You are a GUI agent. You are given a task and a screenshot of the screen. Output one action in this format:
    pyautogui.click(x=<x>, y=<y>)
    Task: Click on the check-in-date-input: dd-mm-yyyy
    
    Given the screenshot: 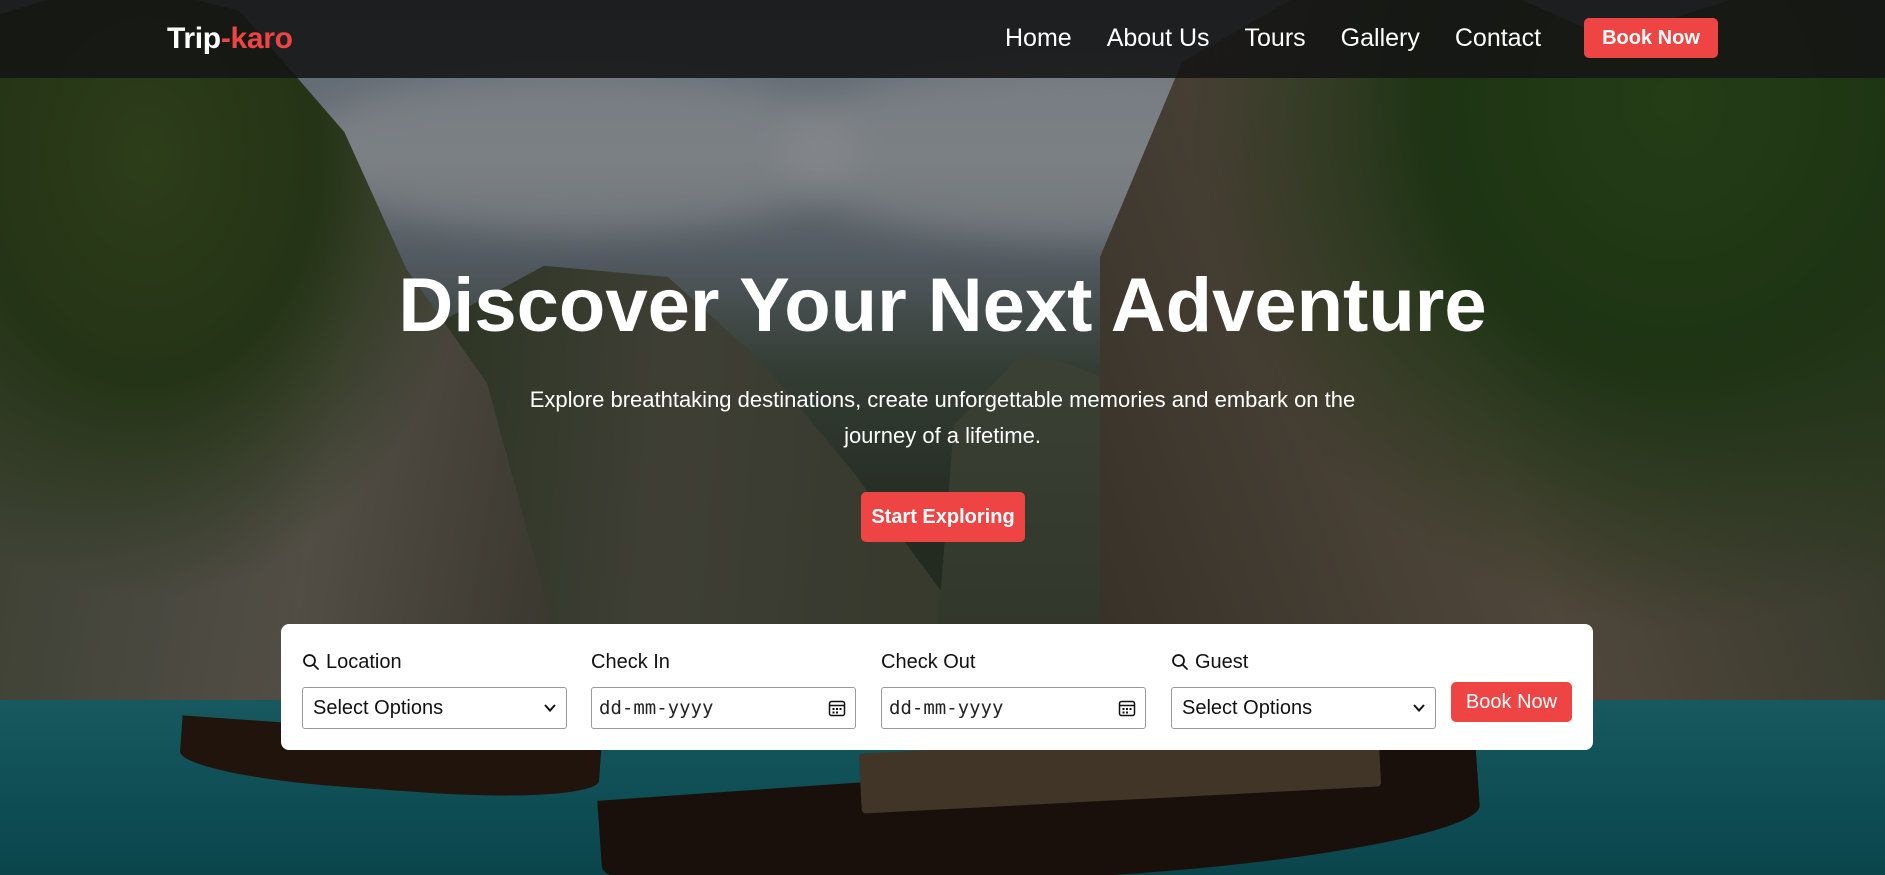 What is the action you would take?
    pyautogui.click(x=723, y=708)
    